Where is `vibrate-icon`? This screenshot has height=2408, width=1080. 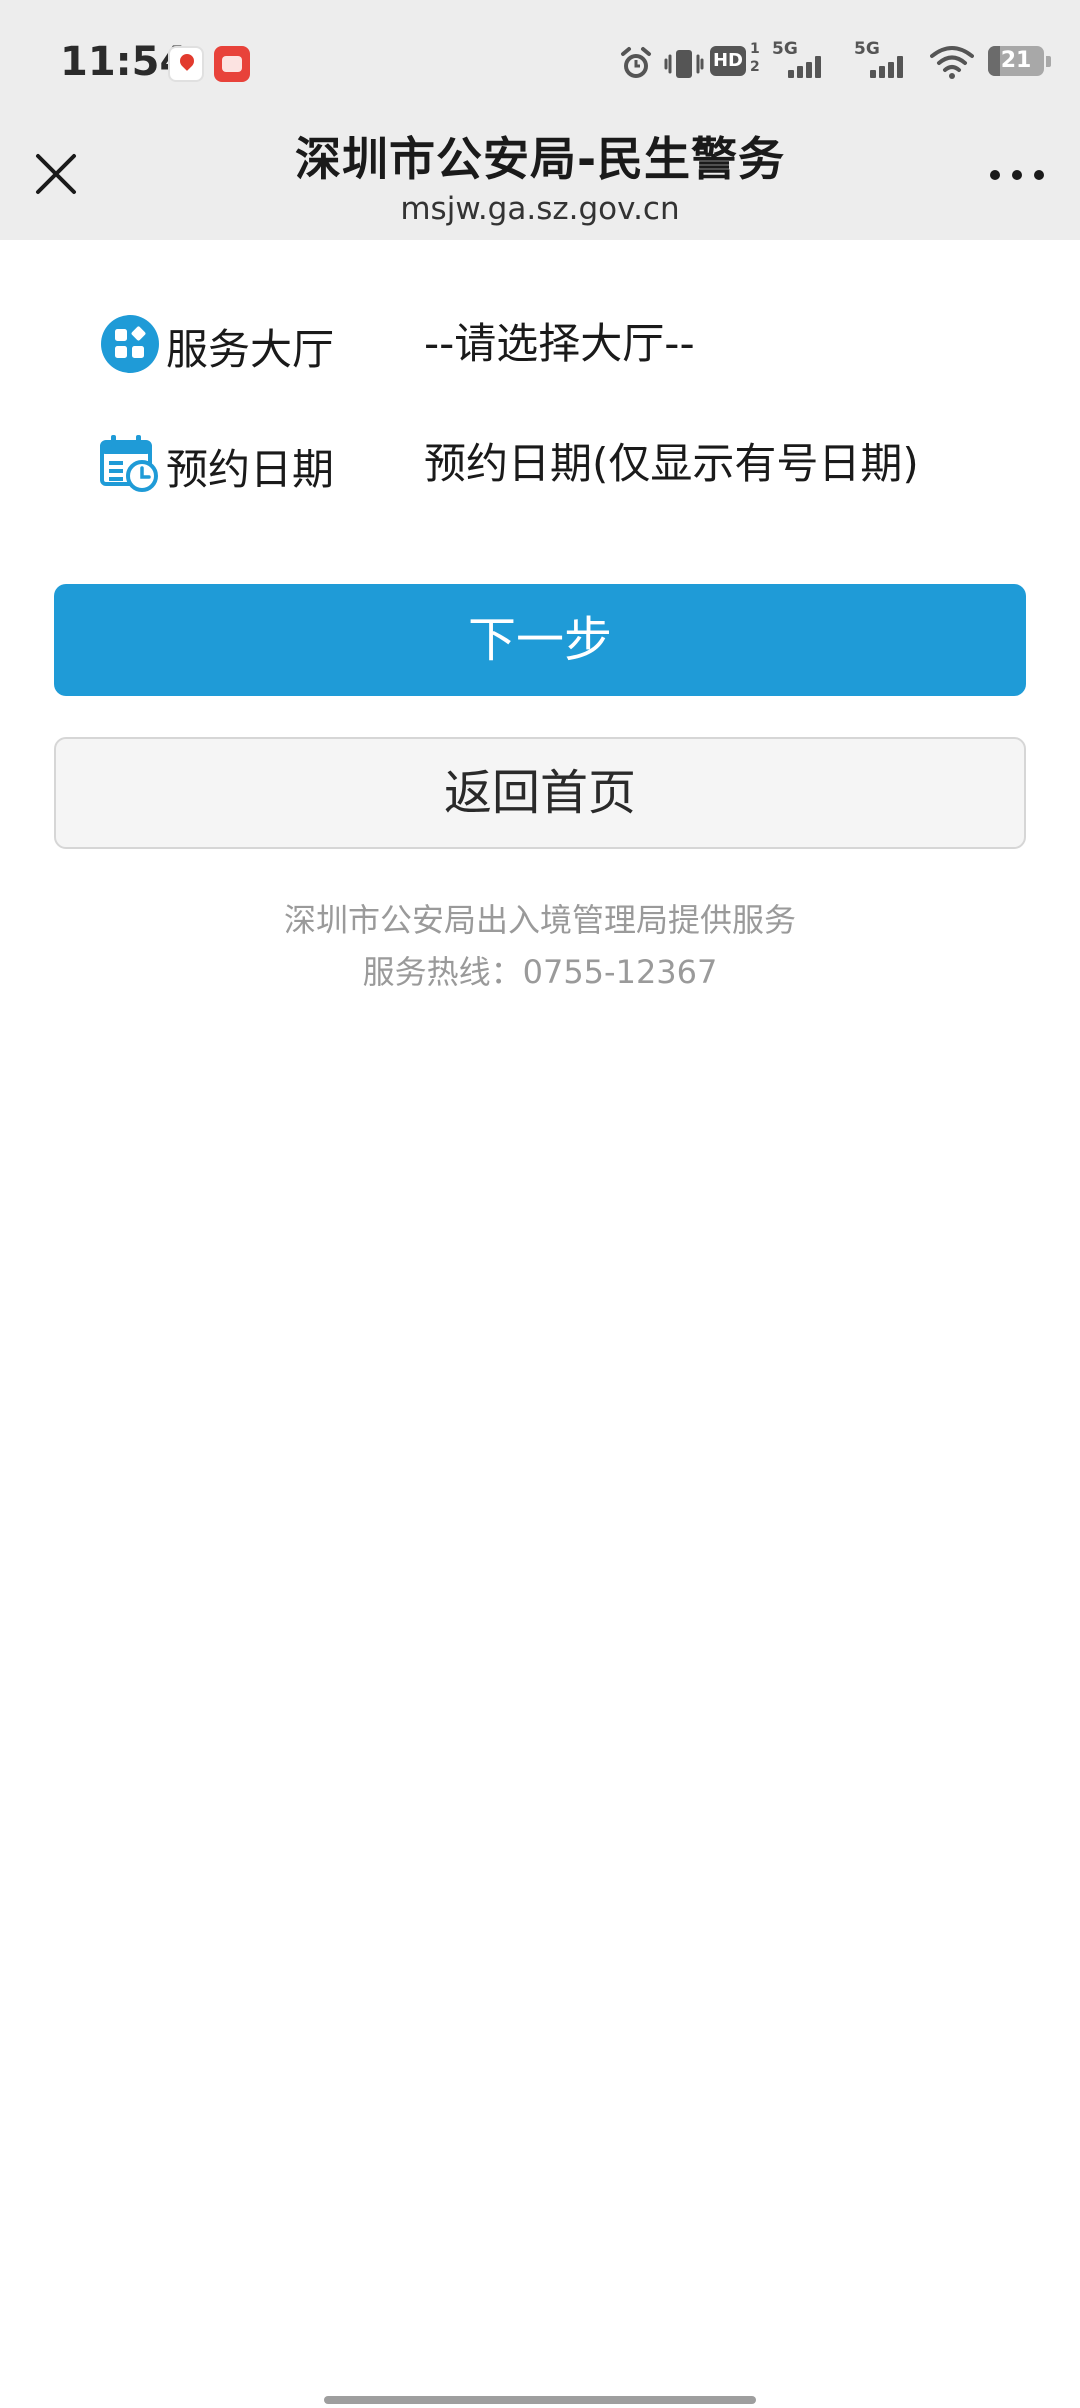 vibrate-icon is located at coordinates (684, 64).